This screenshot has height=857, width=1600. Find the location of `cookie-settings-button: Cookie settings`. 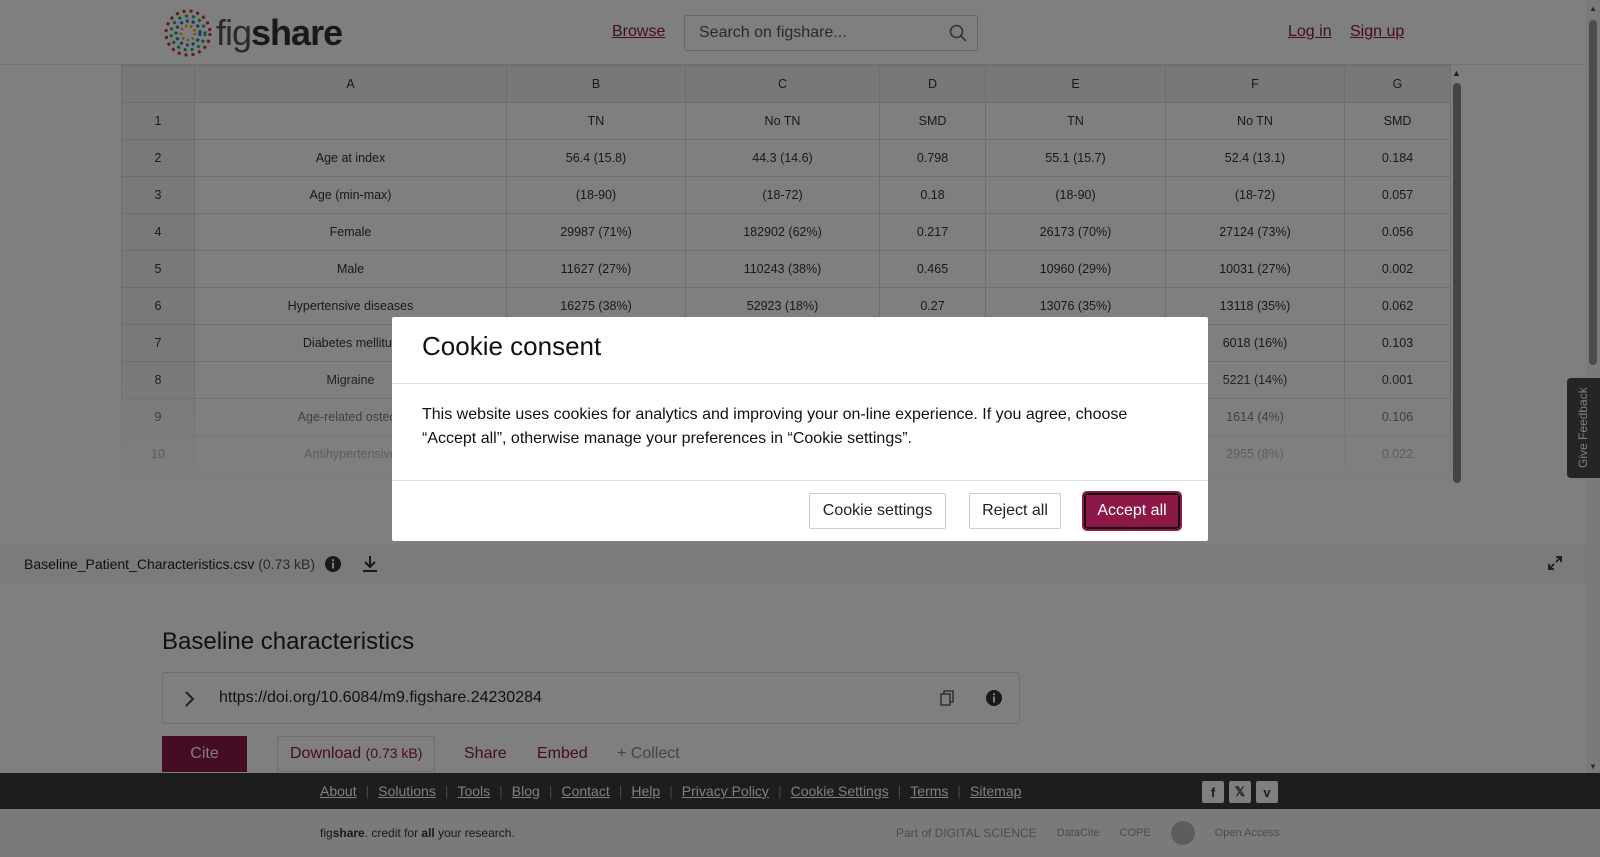

cookie-settings-button: Cookie settings is located at coordinates (877, 511).